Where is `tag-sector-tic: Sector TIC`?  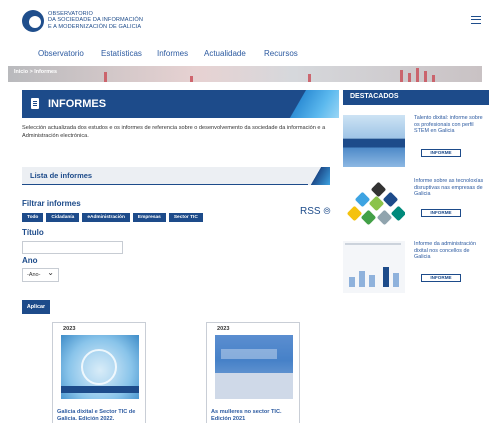
tag-sector-tic: Sector TIC is located at coordinates (185, 217).